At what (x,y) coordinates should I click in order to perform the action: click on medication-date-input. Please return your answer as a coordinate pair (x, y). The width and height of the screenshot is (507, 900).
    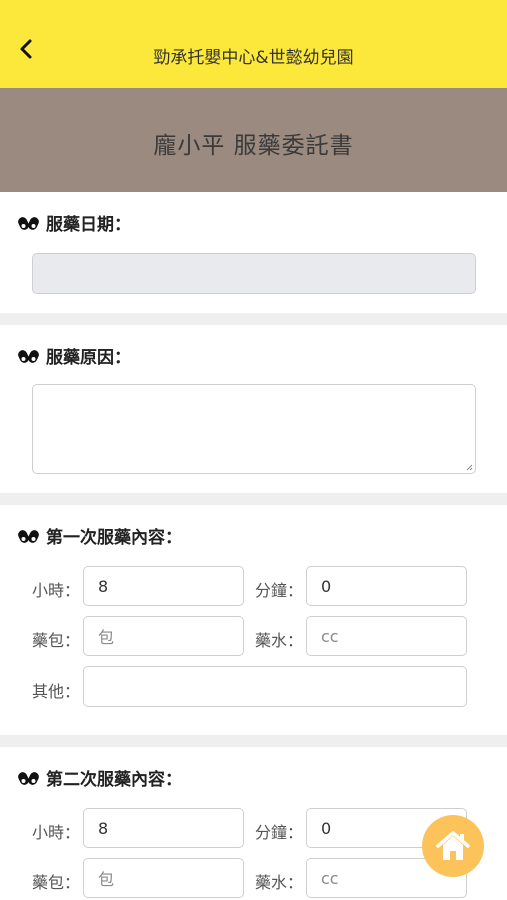
    Looking at the image, I should click on (254, 273).